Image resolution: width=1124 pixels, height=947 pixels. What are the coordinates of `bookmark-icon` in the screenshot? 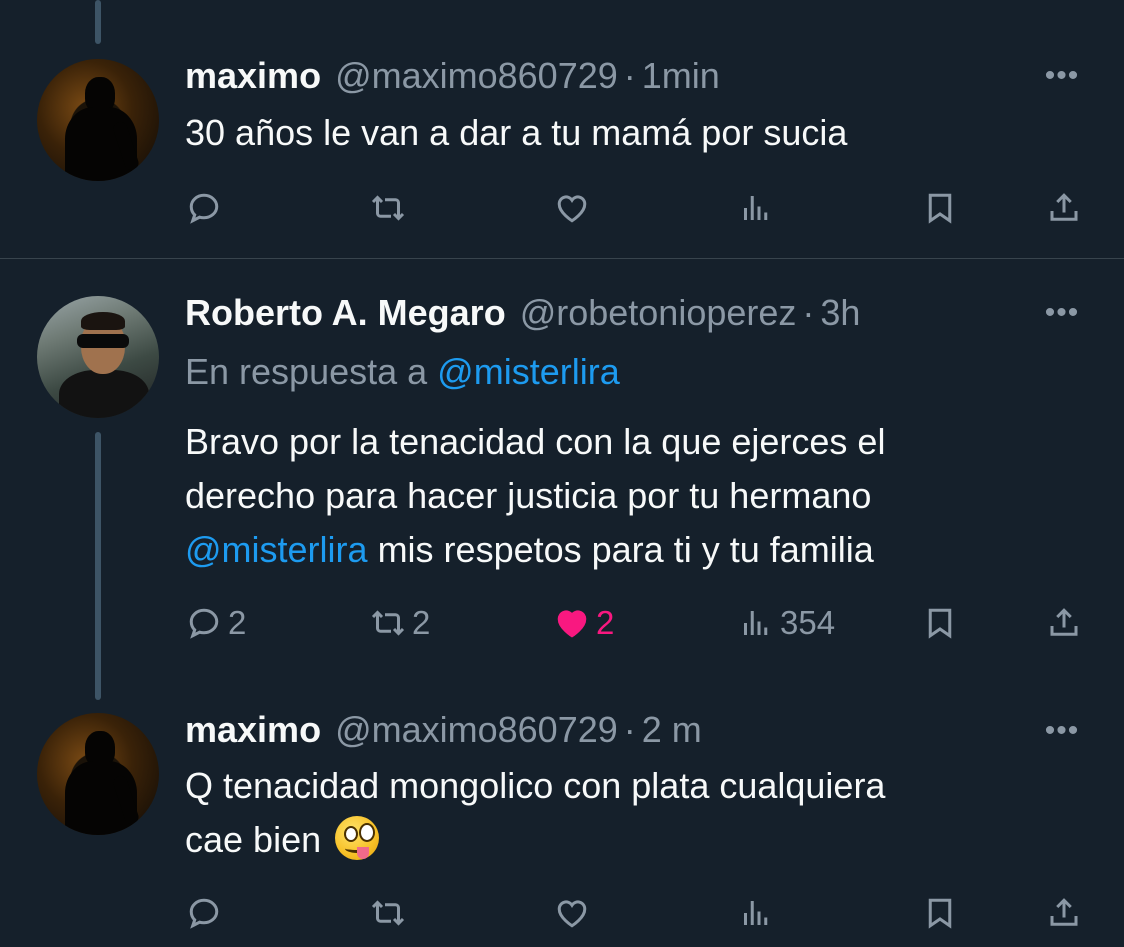 It's located at (940, 913).